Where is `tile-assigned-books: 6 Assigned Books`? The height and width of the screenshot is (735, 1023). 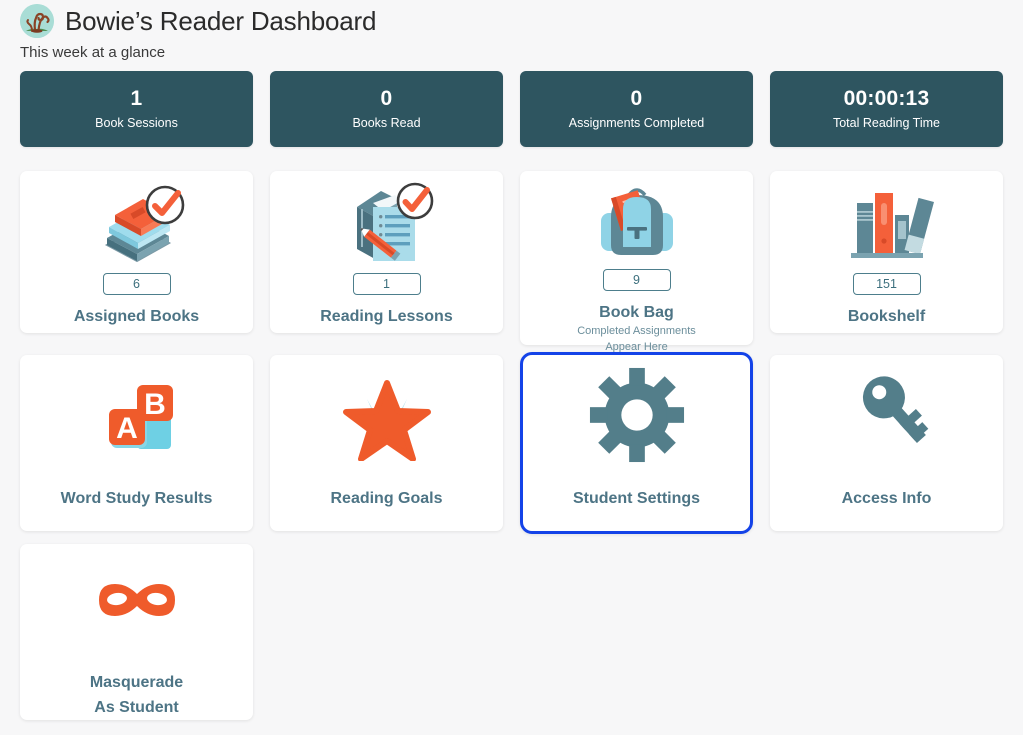 tile-assigned-books: 6 Assigned Books is located at coordinates (136, 252).